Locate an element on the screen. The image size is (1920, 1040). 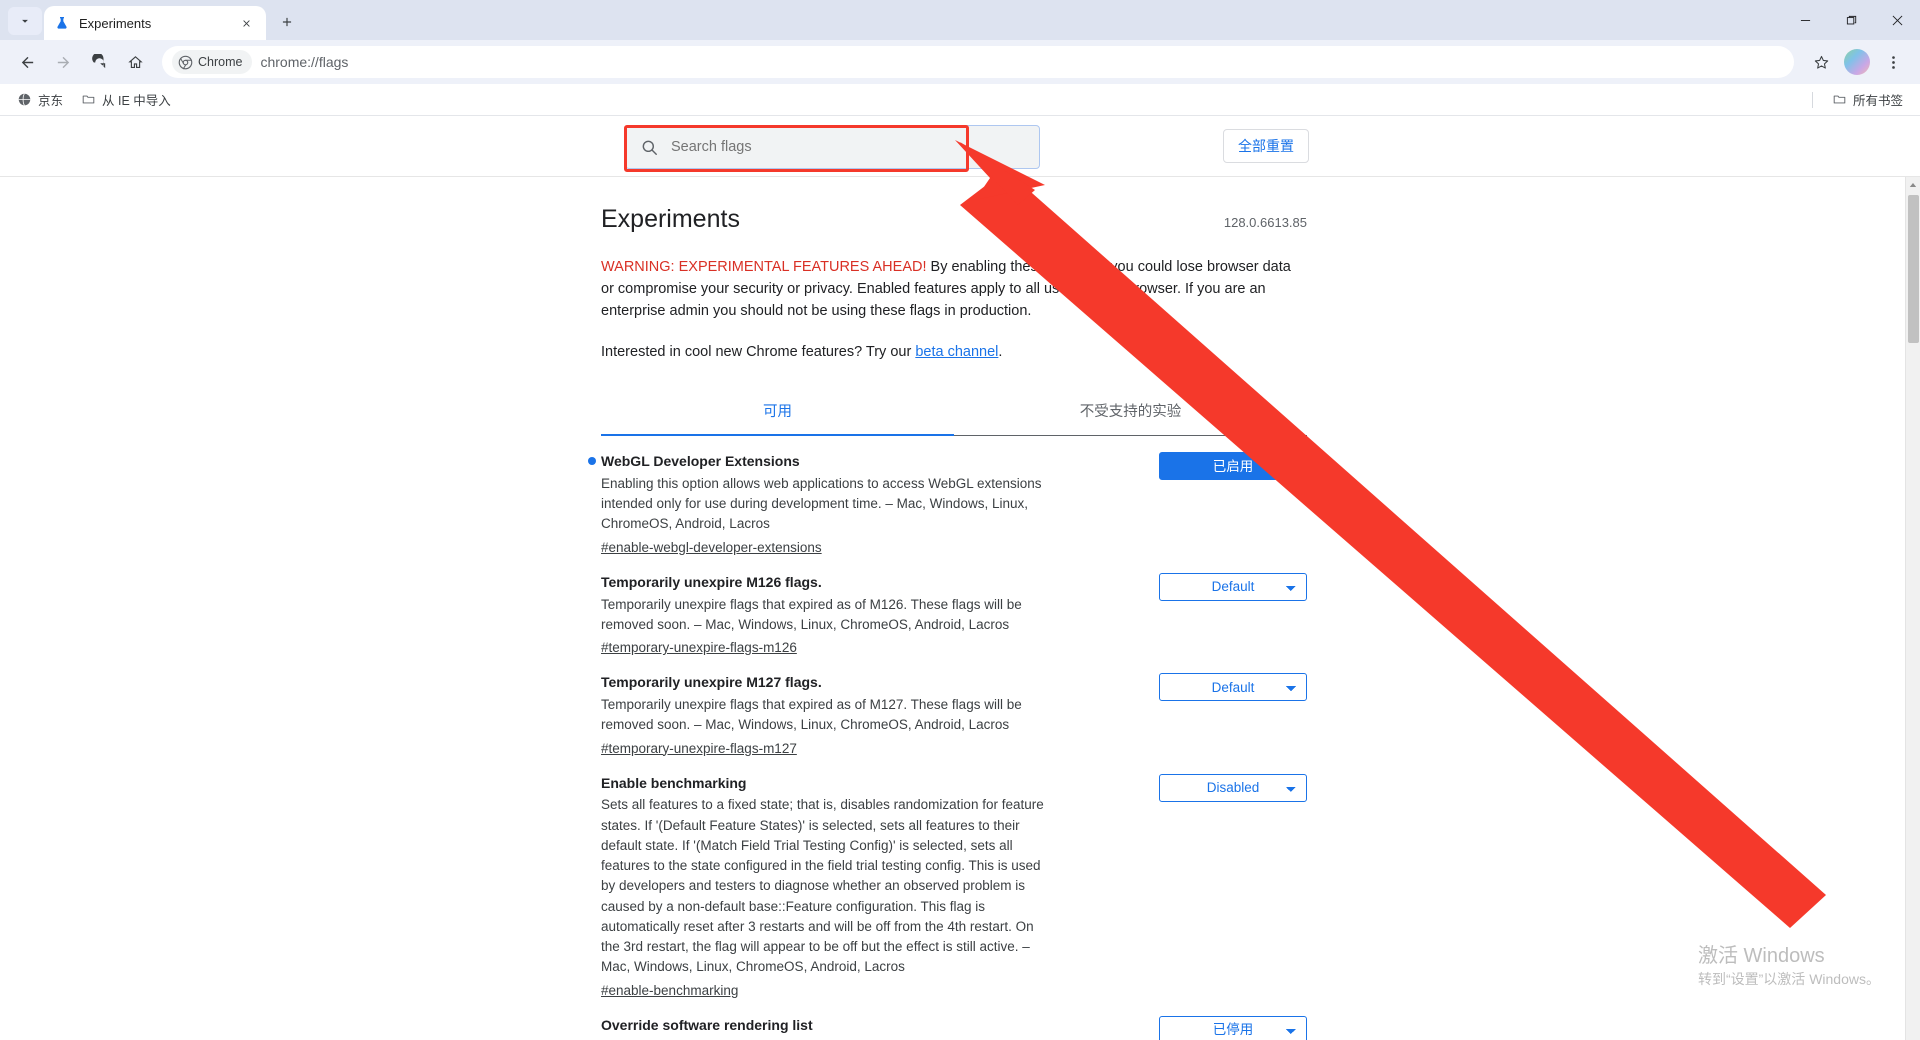
browser-menu-button is located at coordinates (1893, 62).